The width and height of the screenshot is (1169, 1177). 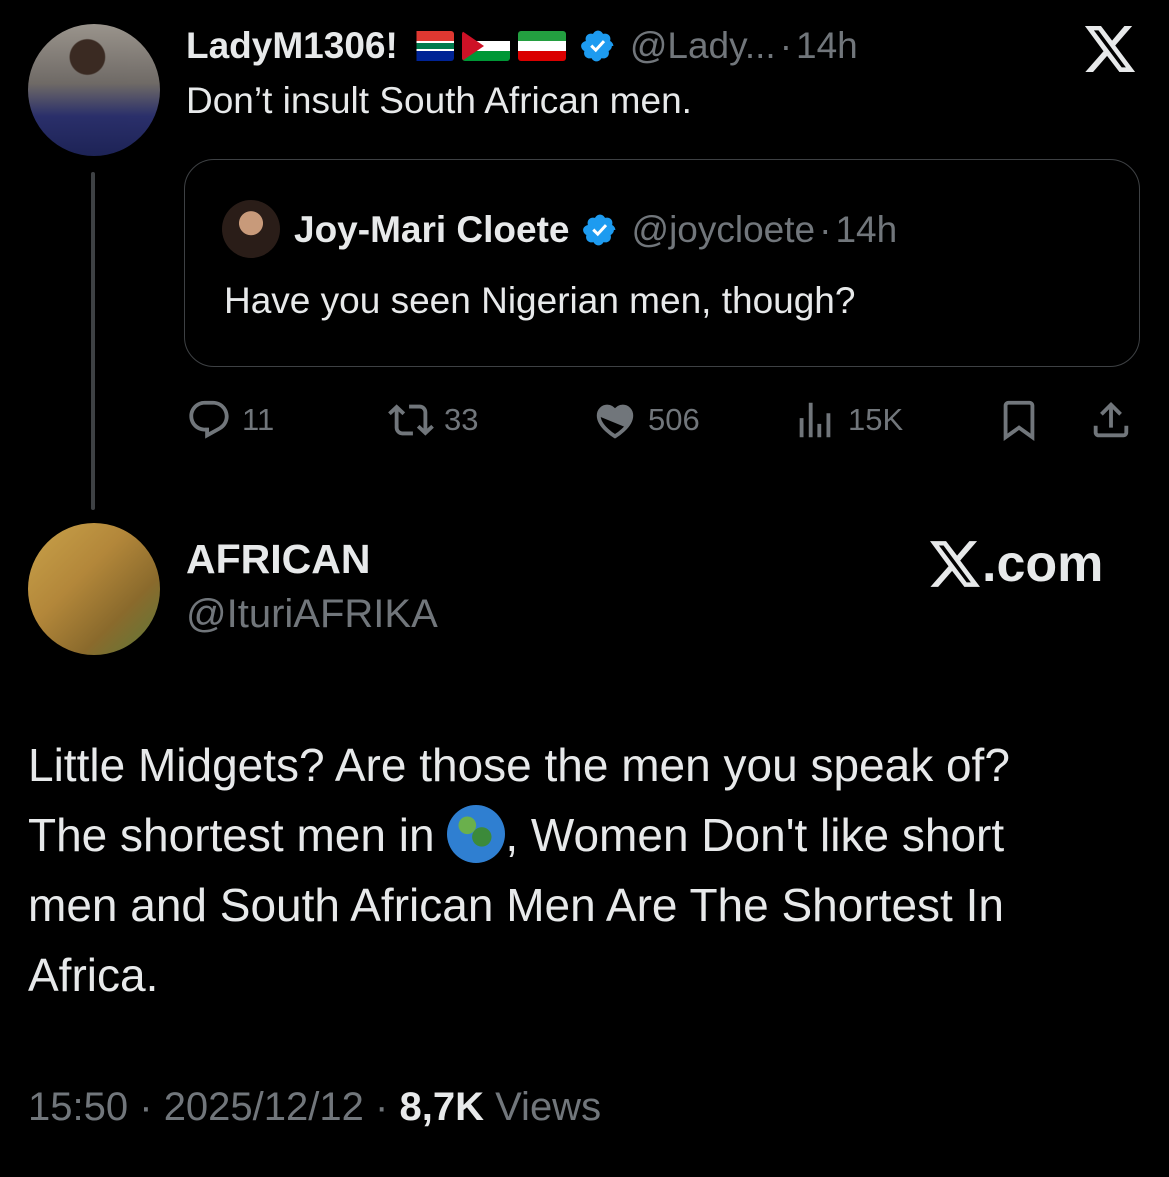 I want to click on quote-header: Joy-Mari Cloete @joycloete · 14h, so click(x=595, y=230).